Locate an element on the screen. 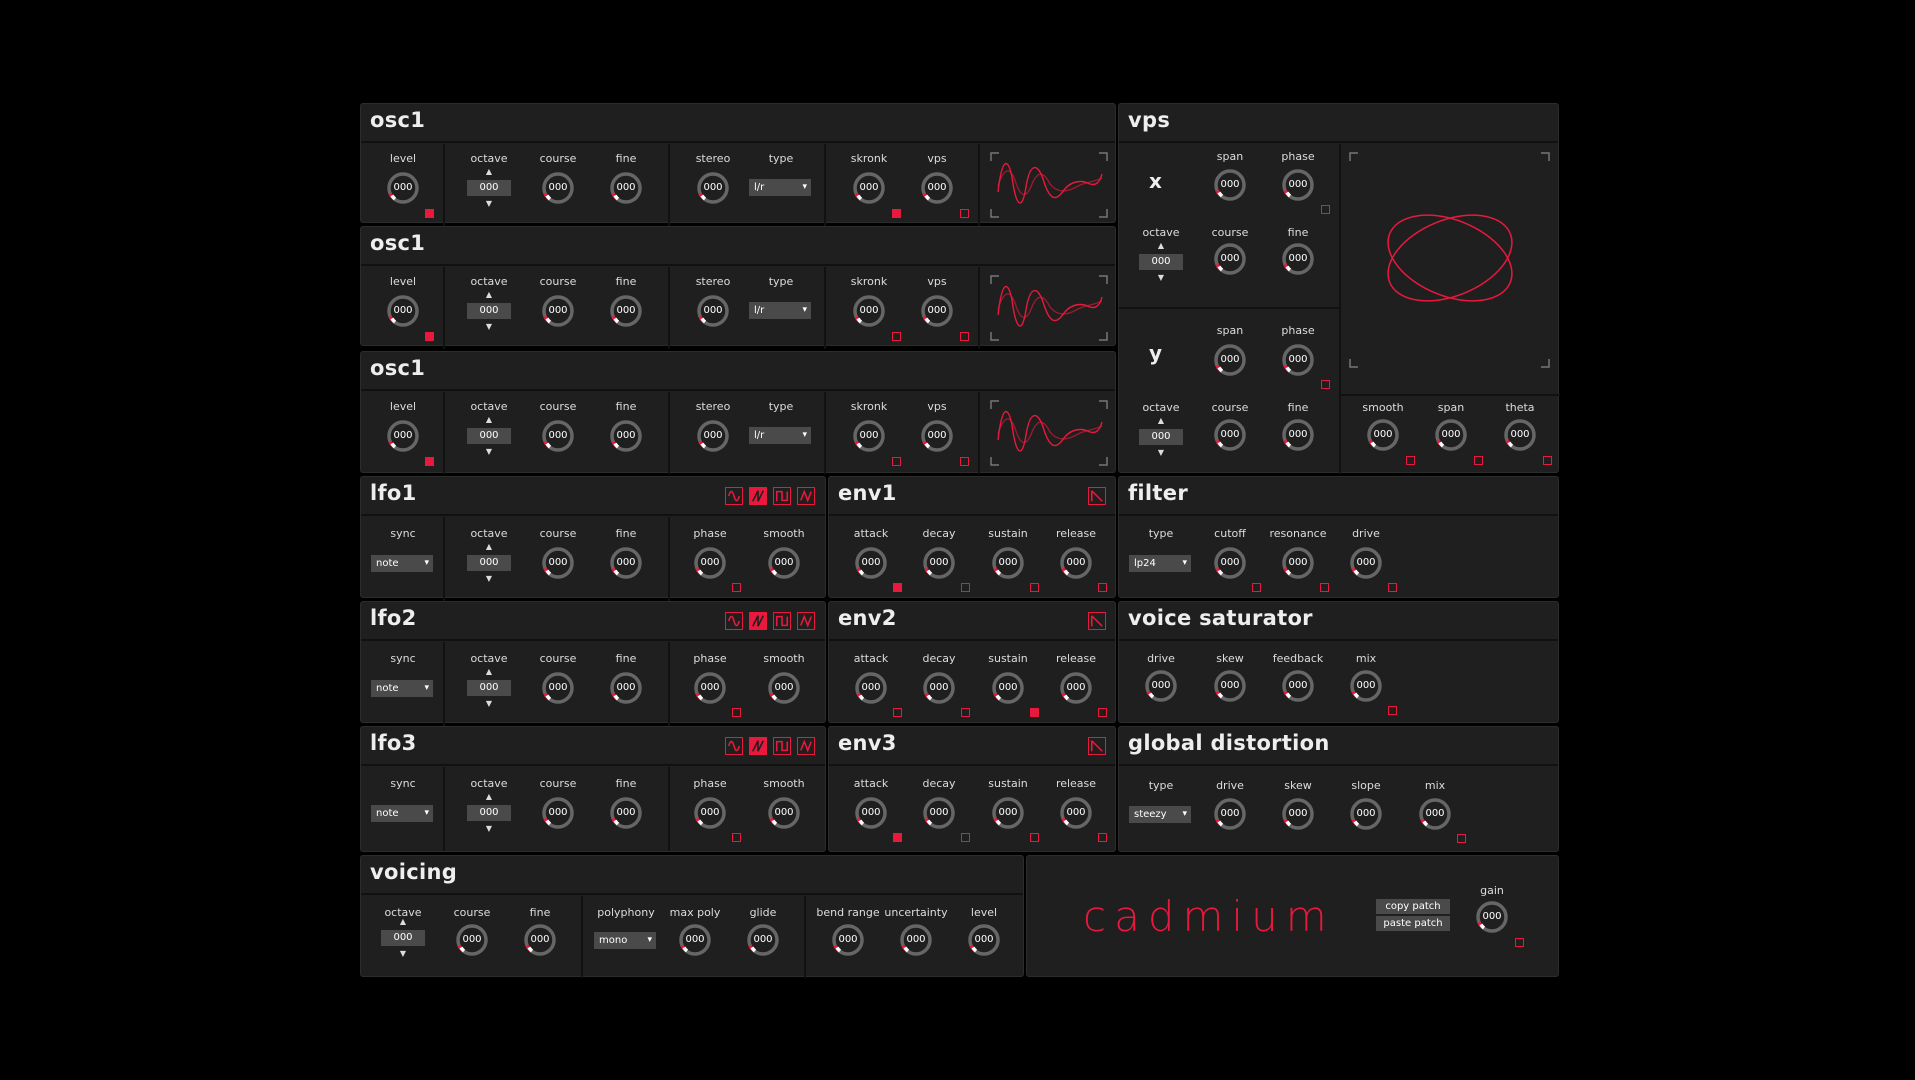  paste-patch-button: paste patch is located at coordinates (1413, 923).